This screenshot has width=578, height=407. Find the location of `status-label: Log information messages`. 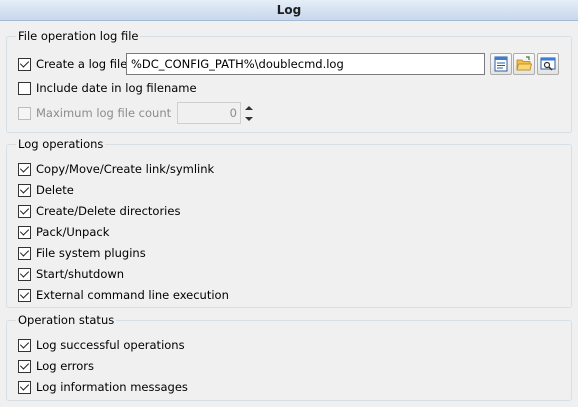

status-label: Log information messages is located at coordinates (112, 387).